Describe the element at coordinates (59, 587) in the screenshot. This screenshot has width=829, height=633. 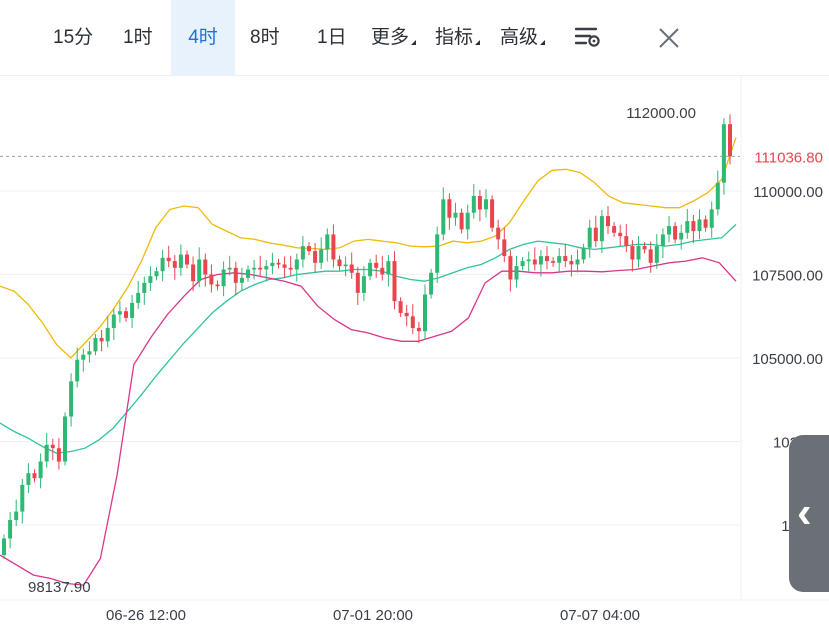
I see `min-price-annotation: 98137.90` at that location.